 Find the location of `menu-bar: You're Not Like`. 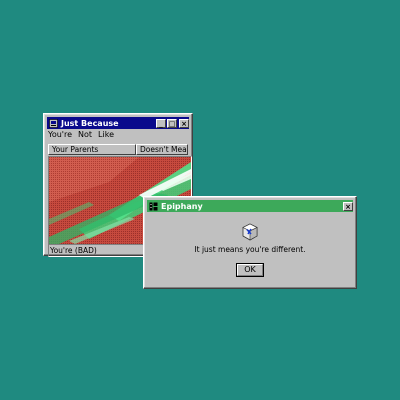

menu-bar: You're Not Like is located at coordinates (81, 135).